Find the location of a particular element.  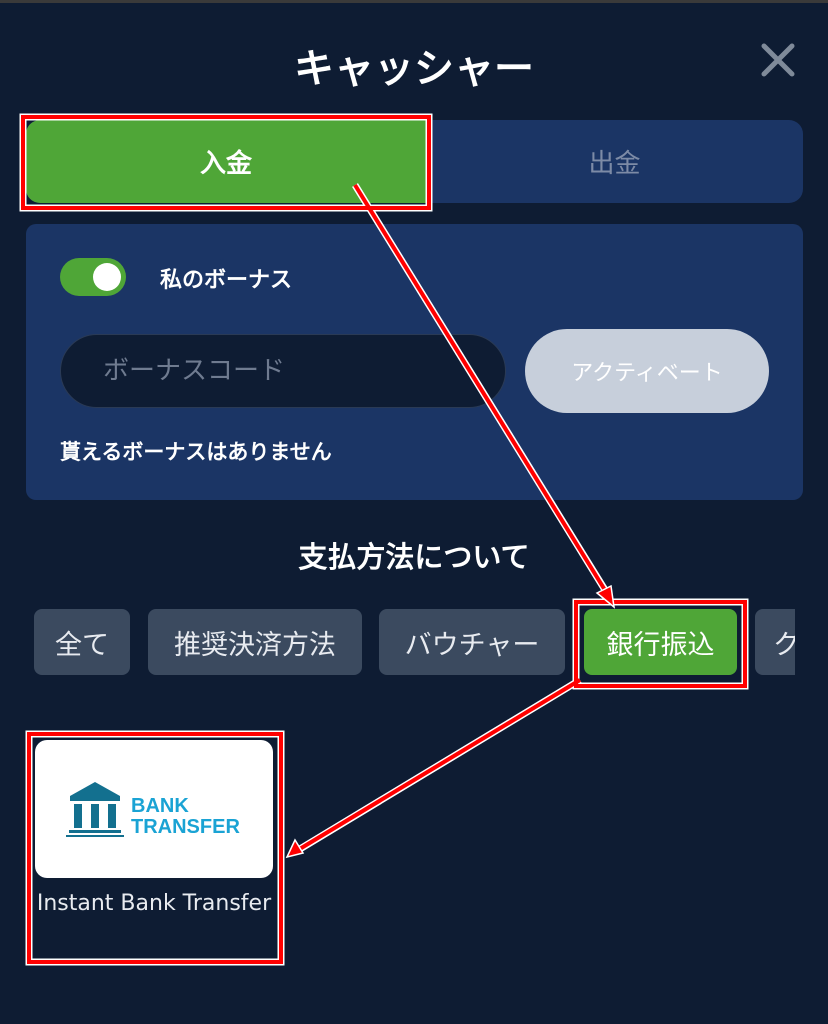

tab-withdraw: 出金 is located at coordinates (614, 161).